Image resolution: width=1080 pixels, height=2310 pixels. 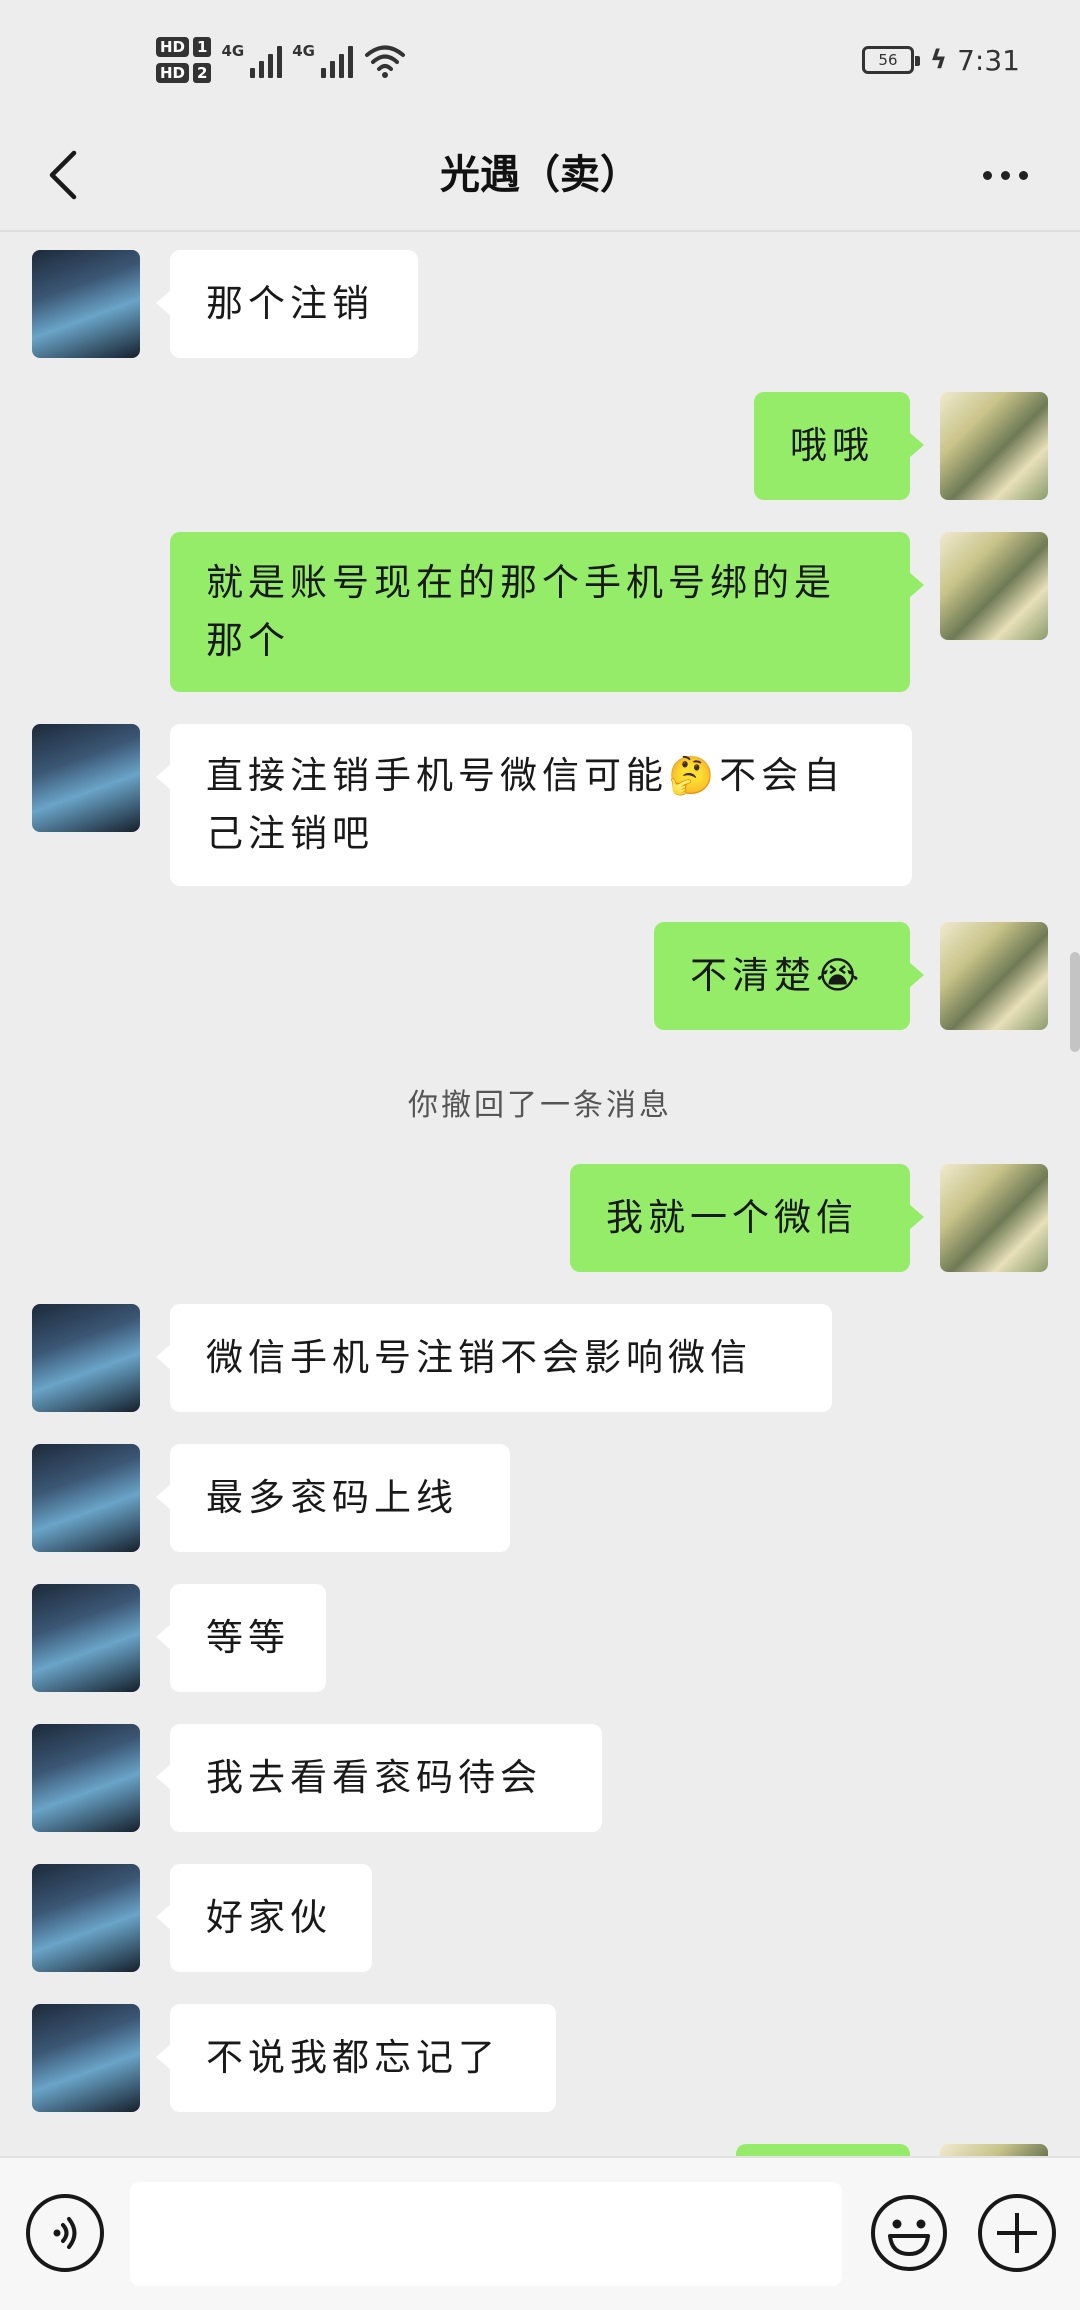 I want to click on wifi-icon, so click(x=384, y=61).